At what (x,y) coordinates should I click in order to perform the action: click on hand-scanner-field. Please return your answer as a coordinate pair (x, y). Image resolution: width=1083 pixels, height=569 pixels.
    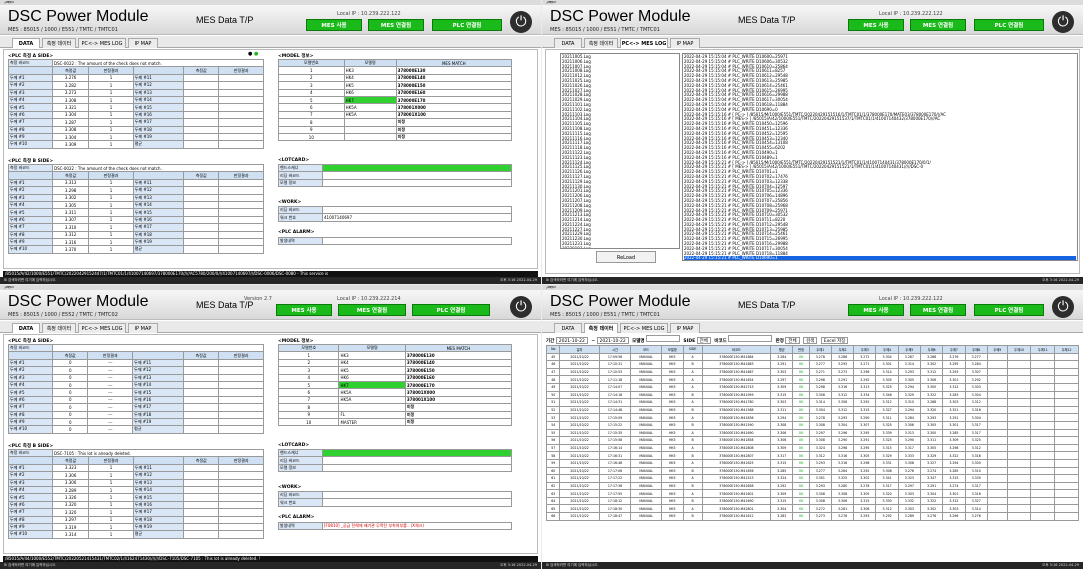
    Looking at the image, I should click on (417, 168).